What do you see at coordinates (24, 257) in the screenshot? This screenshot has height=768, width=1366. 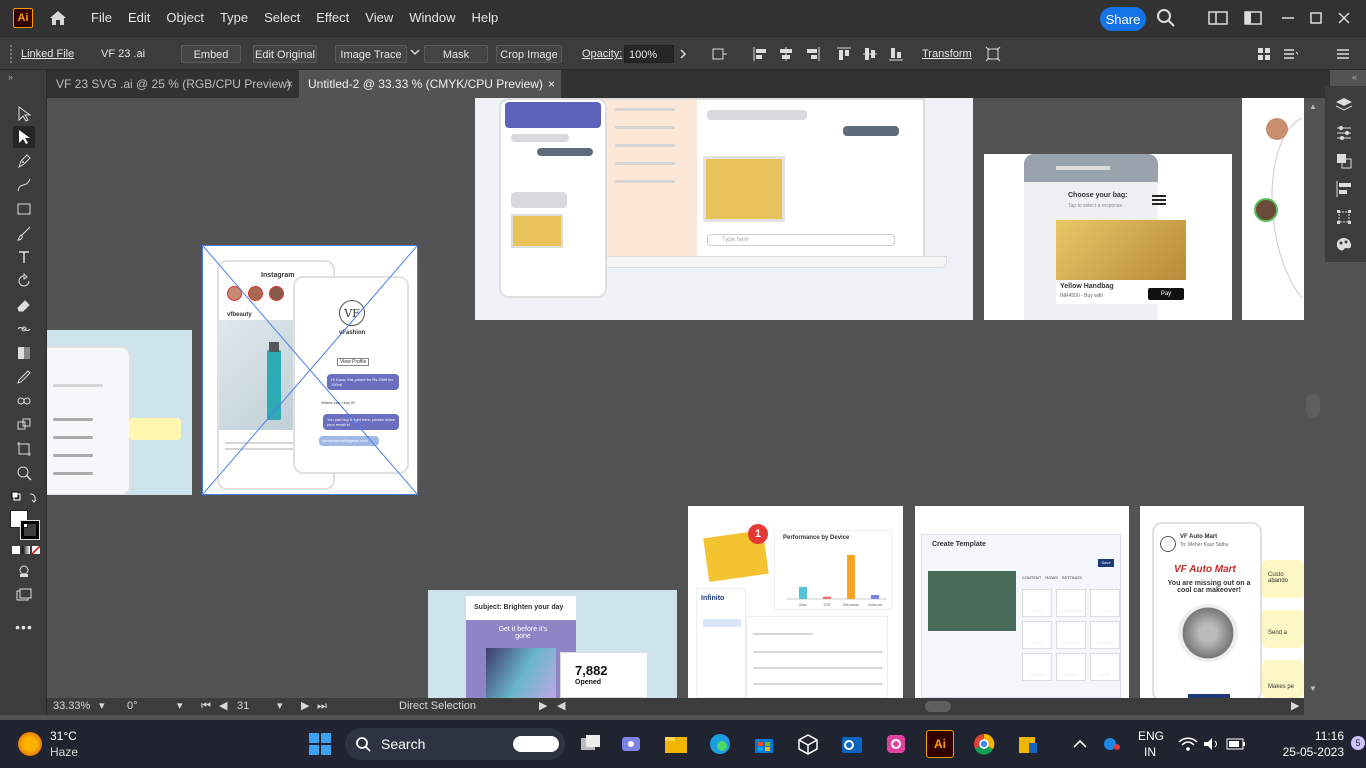 I see `type-tool-icon` at bounding box center [24, 257].